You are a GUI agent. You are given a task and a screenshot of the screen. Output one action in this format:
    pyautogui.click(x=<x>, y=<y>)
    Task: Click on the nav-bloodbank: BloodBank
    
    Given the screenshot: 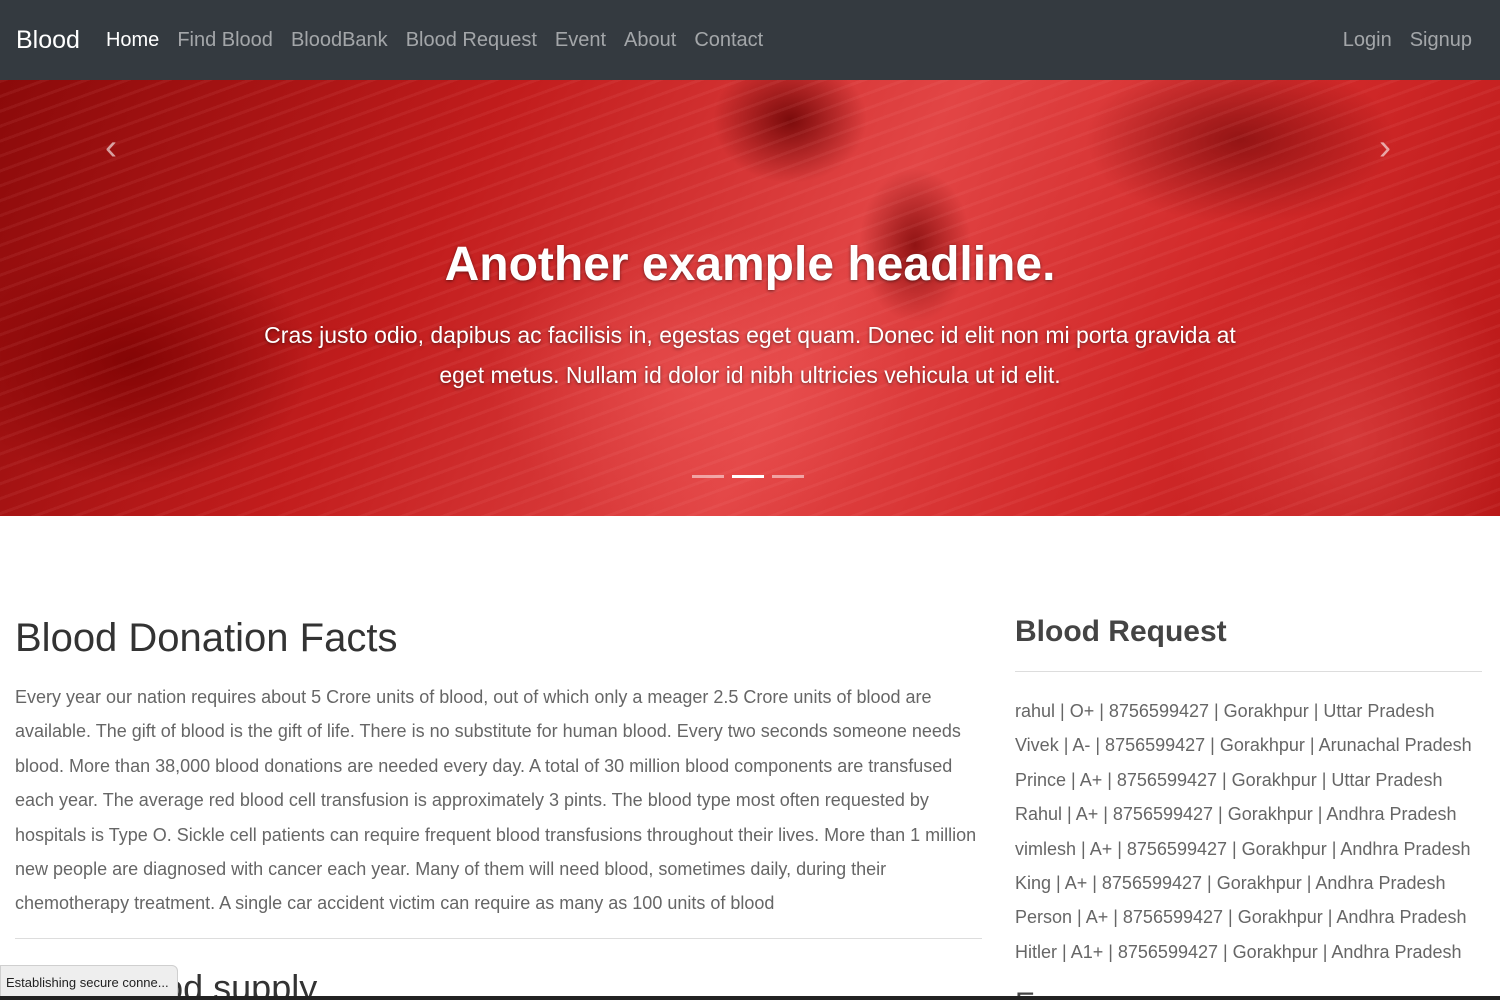 What is the action you would take?
    pyautogui.click(x=339, y=40)
    